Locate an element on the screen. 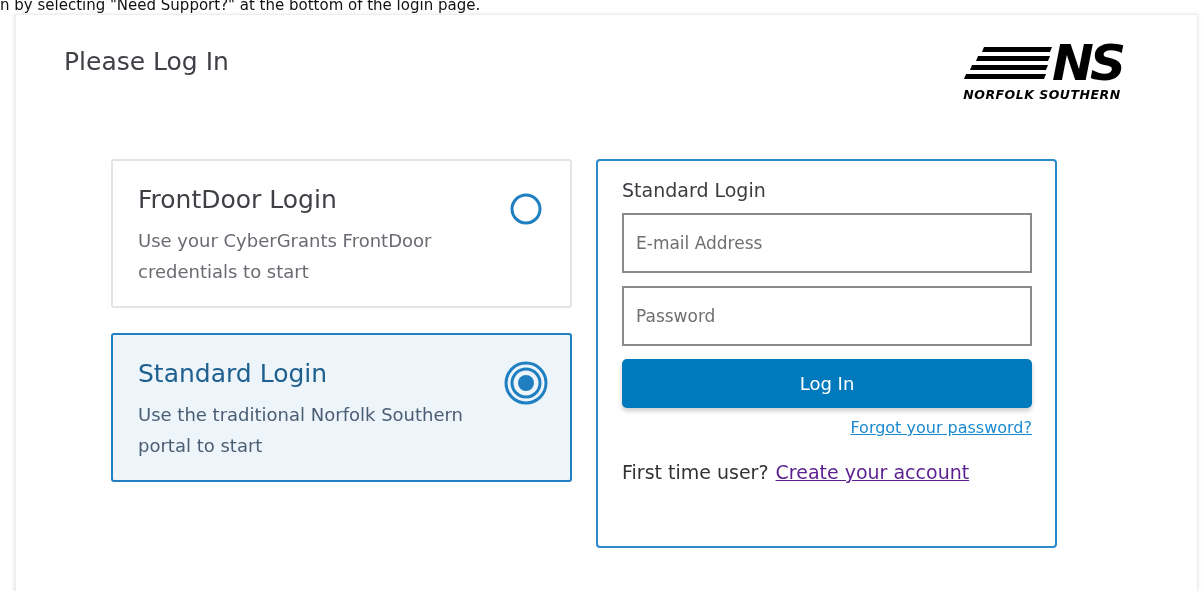 Image resolution: width=1203 pixels, height=591 pixels. login-option-card: FrontDoor Login Use your CyberGrants FrontDoor credentials to start is located at coordinates (341, 233).